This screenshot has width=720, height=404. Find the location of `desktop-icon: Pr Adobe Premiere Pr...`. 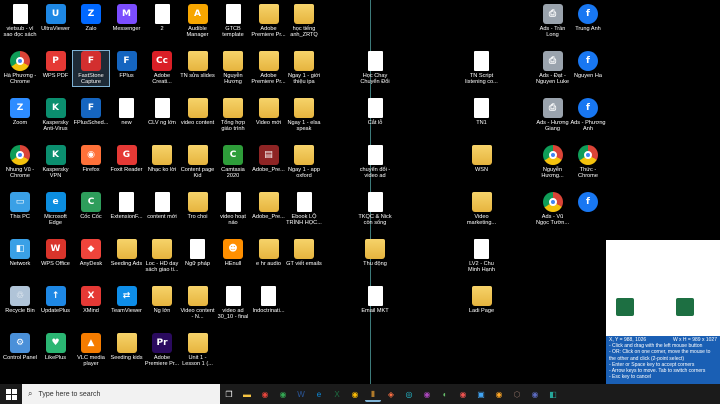

desktop-icon: Pr Adobe Premiere Pr... is located at coordinates (162, 350).